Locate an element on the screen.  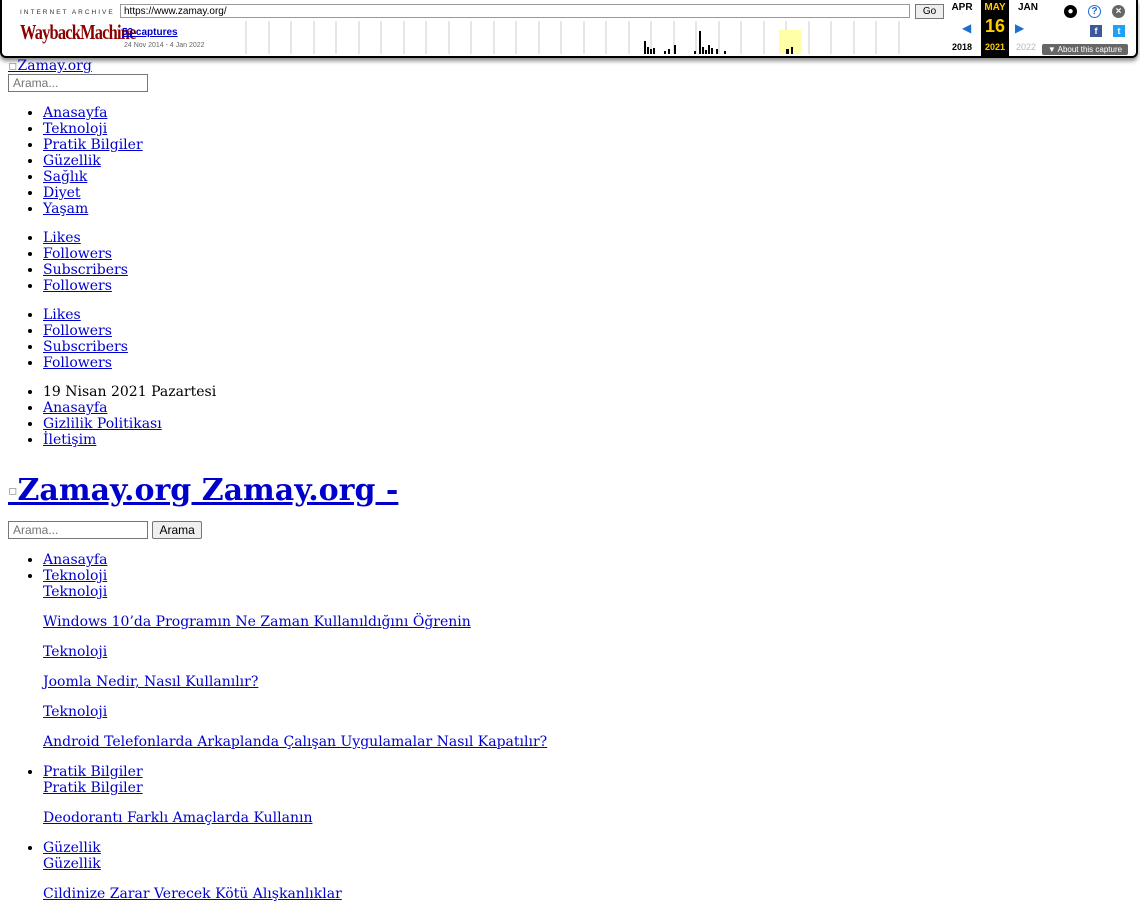
nav-link-anasayfa: Anasayfa is located at coordinates (75, 113).